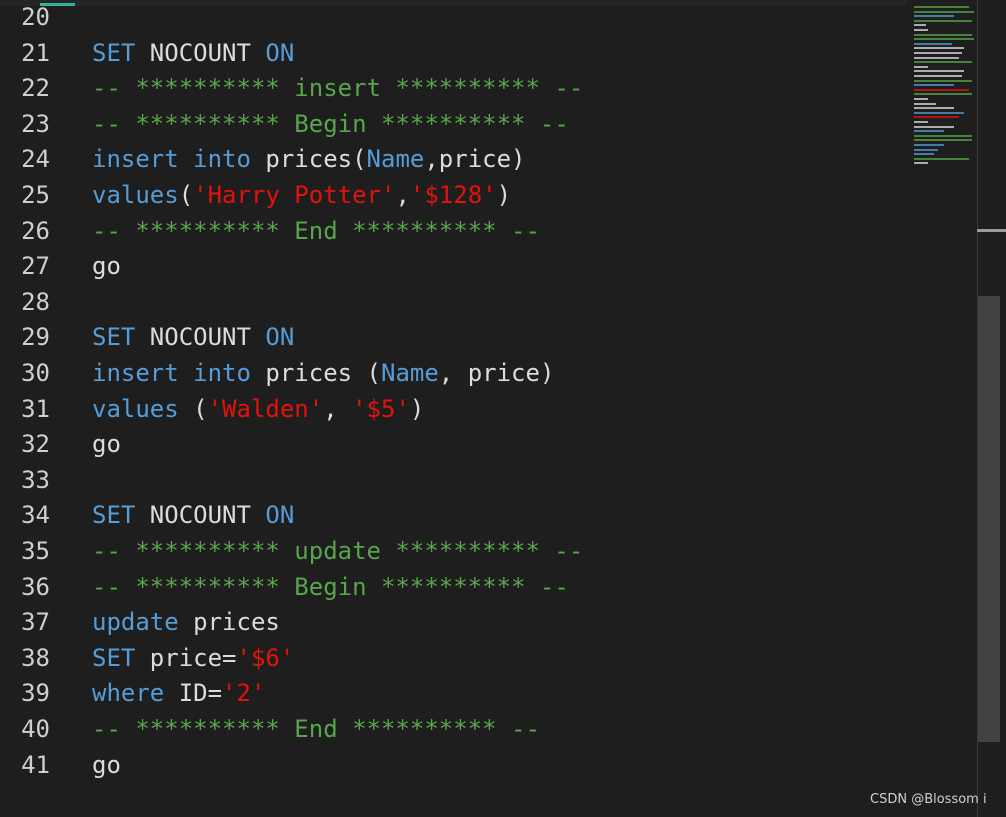 The height and width of the screenshot is (817, 1006). I want to click on code-line: 31 values ('Walden', '$5'), so click(452, 410).